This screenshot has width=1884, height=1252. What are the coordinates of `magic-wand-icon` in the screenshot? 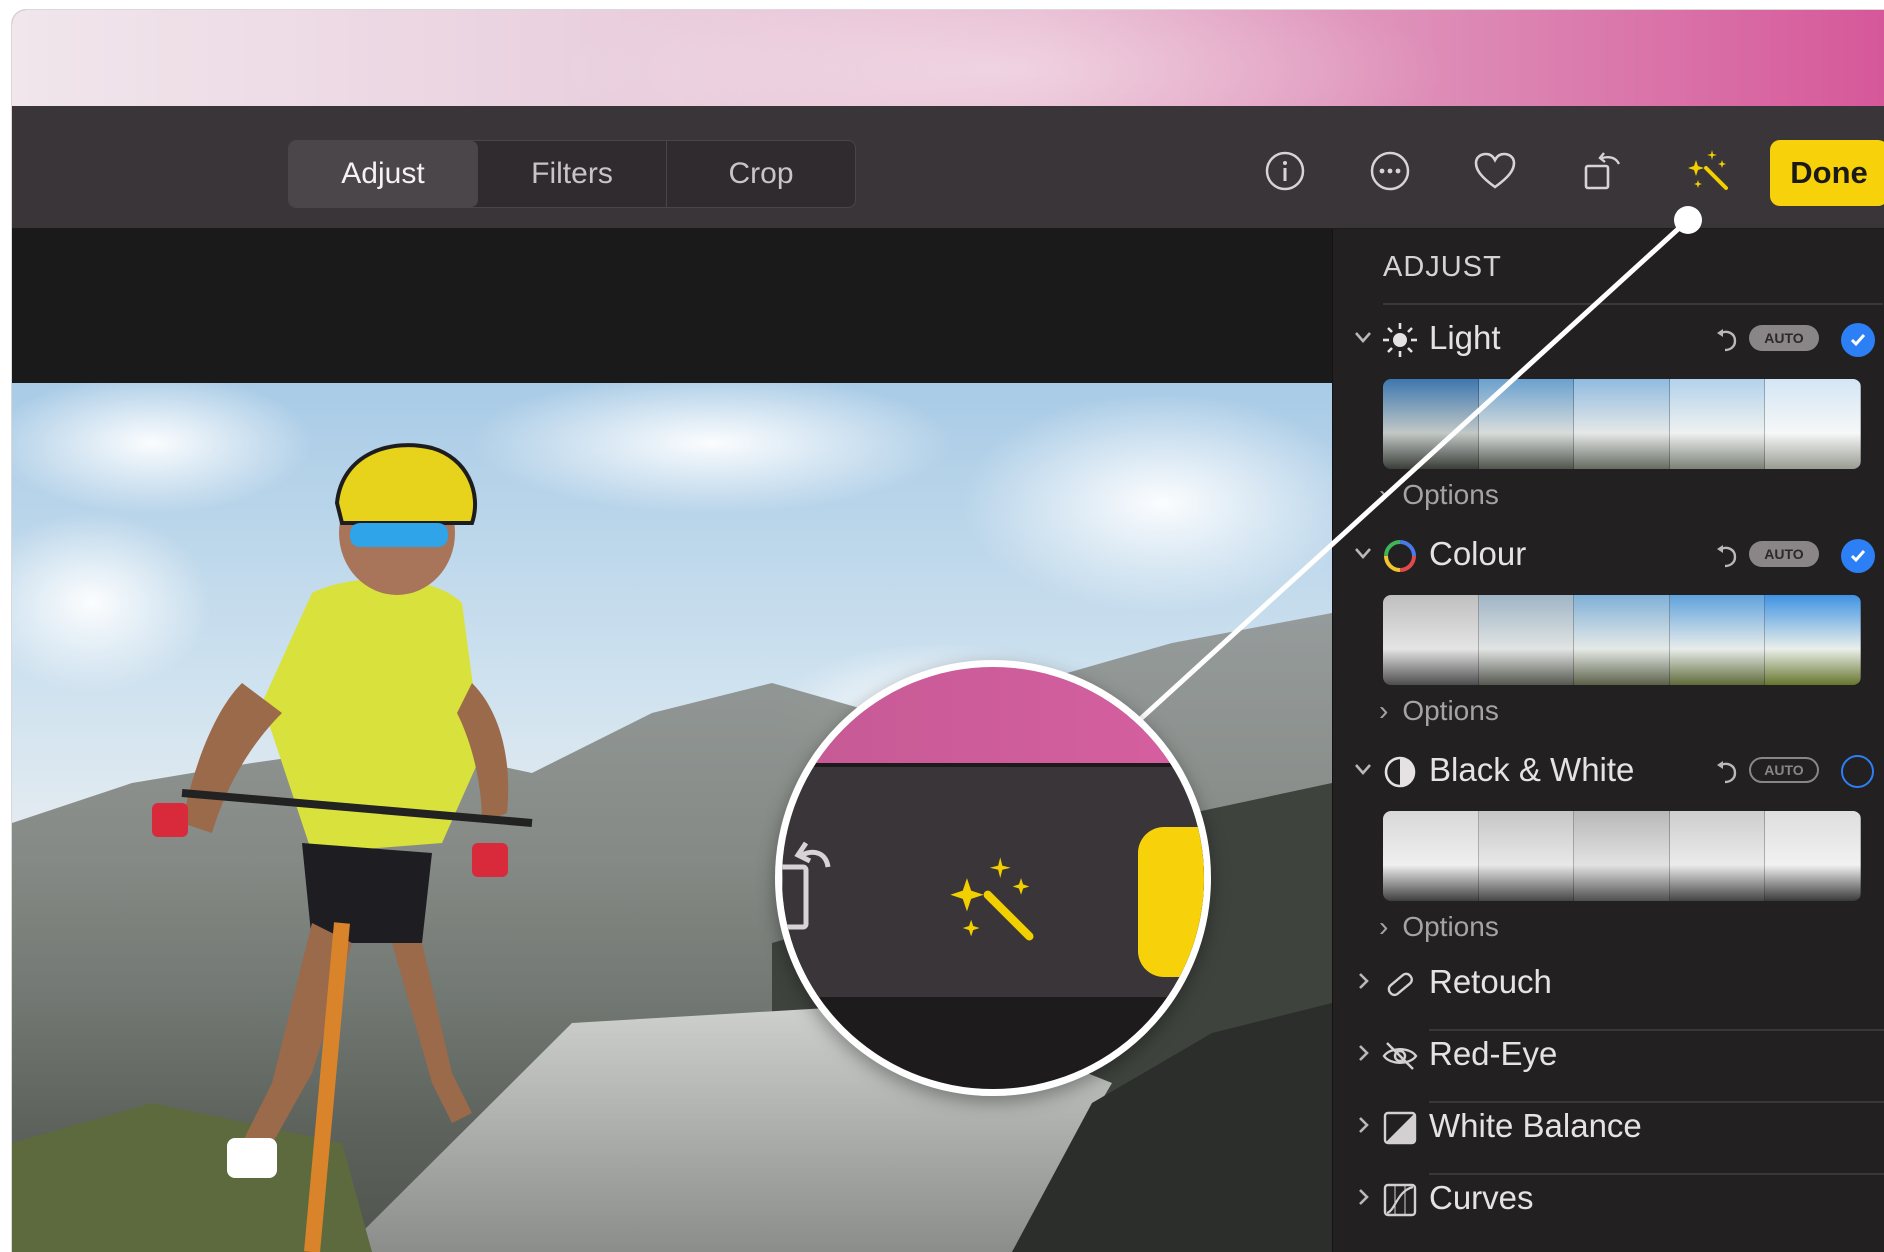 It's located at (992, 899).